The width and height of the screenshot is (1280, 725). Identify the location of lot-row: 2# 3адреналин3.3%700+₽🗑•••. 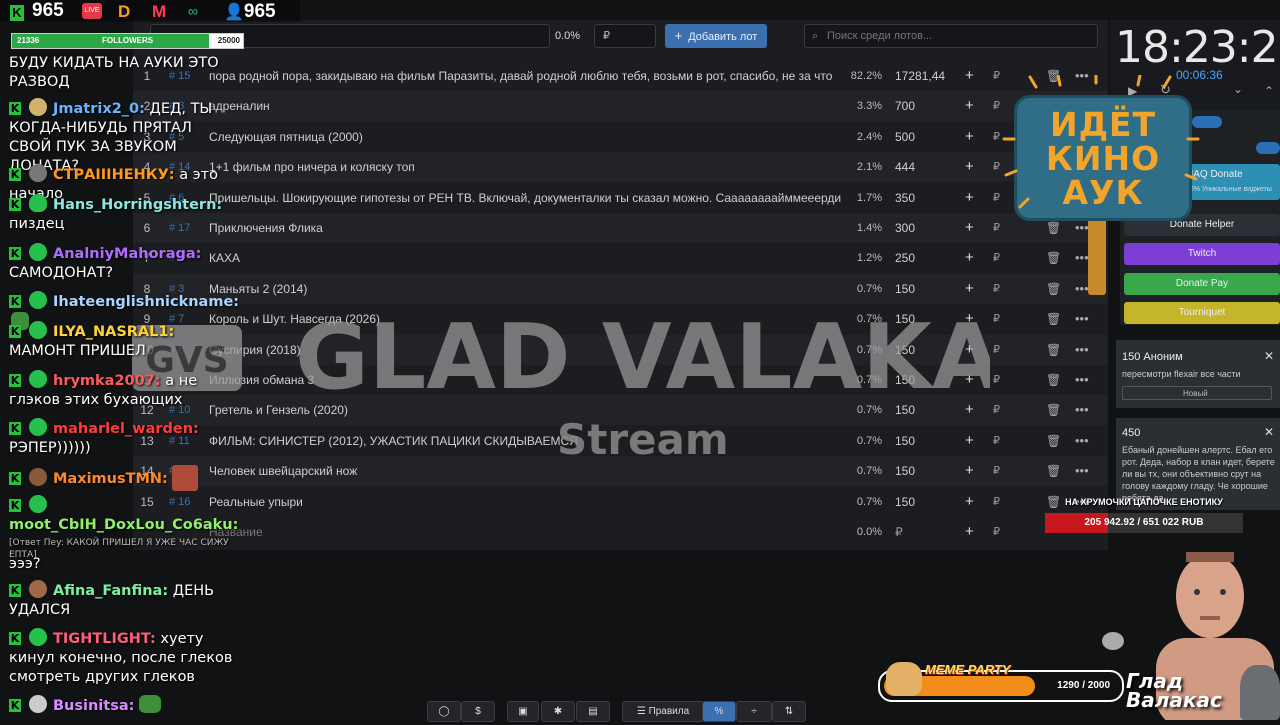
(620, 106).